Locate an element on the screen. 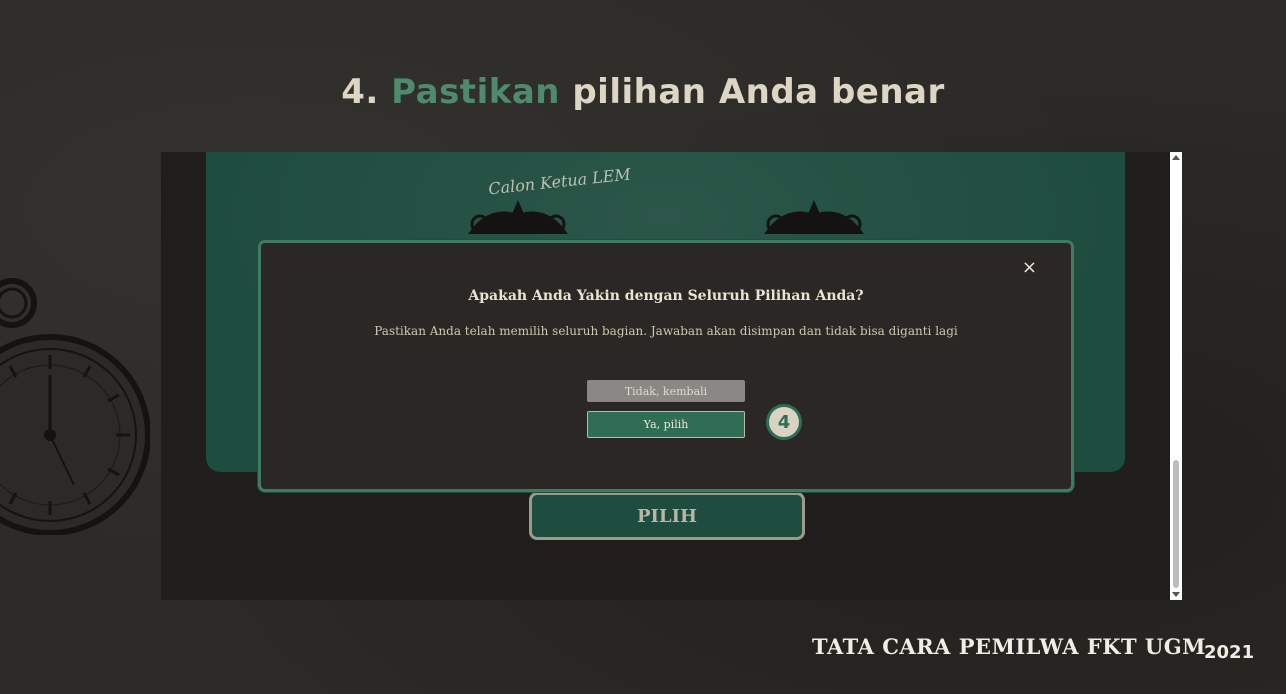  title-accent: Pastikan is located at coordinates (475, 92).